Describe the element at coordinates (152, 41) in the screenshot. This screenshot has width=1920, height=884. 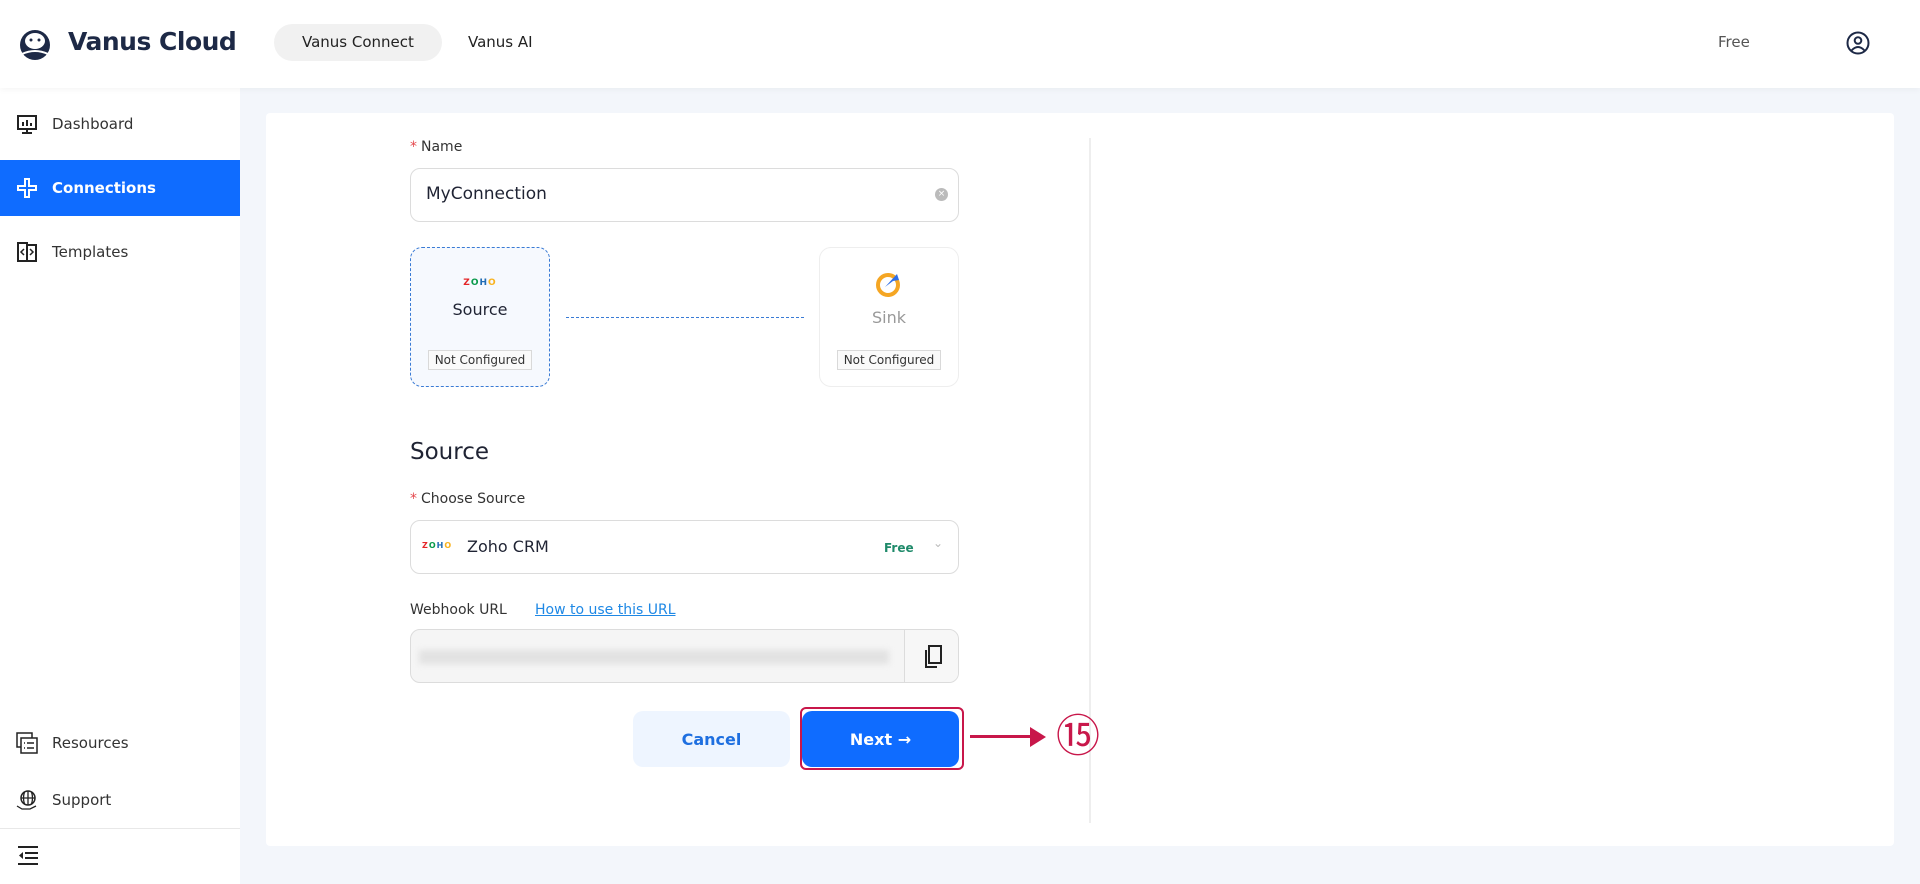
I see `brand-name: Vanus Cloud` at that location.